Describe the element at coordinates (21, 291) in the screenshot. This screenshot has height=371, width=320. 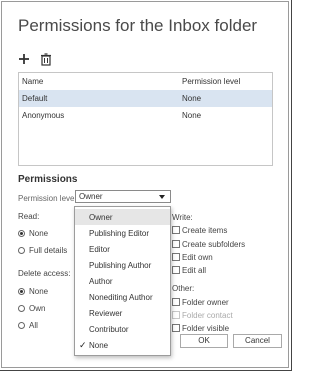
I see `delete-none-radio` at that location.